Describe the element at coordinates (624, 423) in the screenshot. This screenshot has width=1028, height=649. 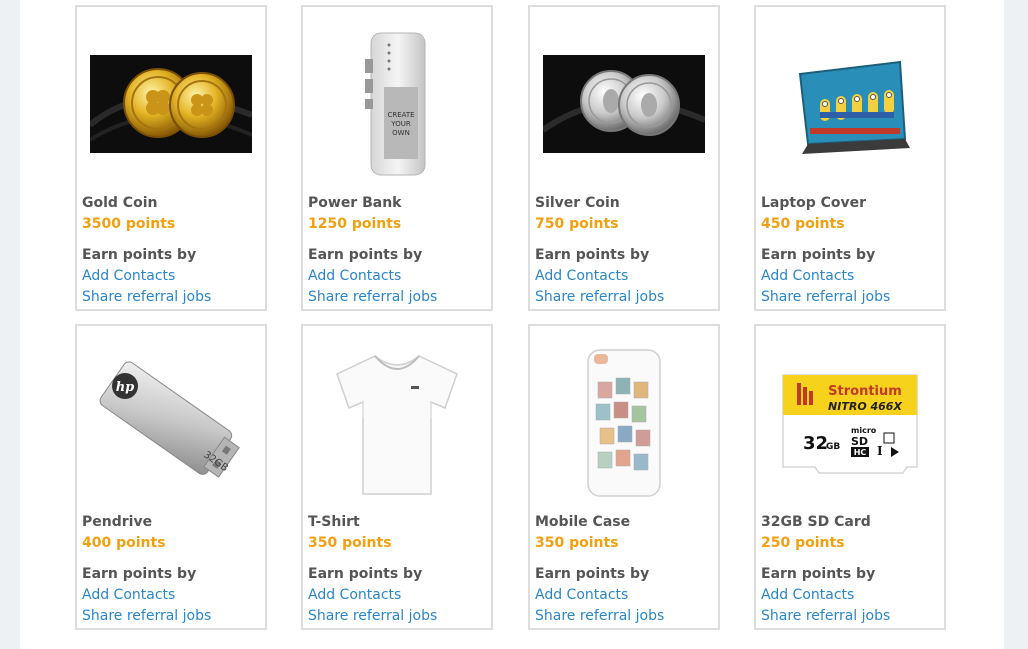
I see `mobile-case-image` at that location.